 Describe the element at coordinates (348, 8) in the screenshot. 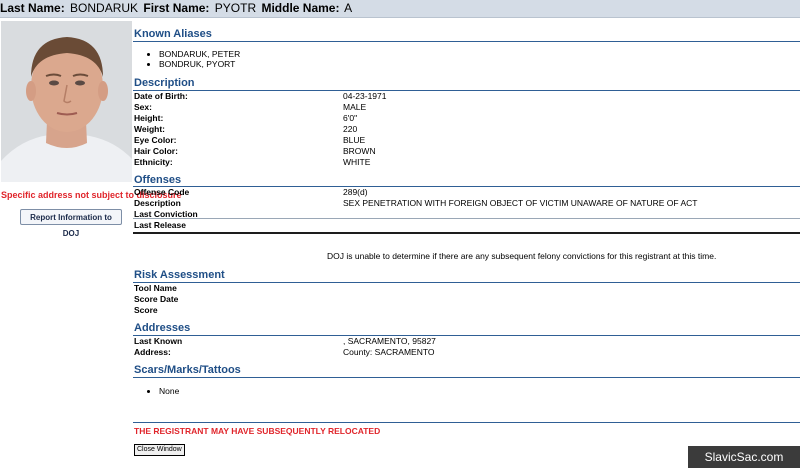

I see `middle-name-value: A` at that location.